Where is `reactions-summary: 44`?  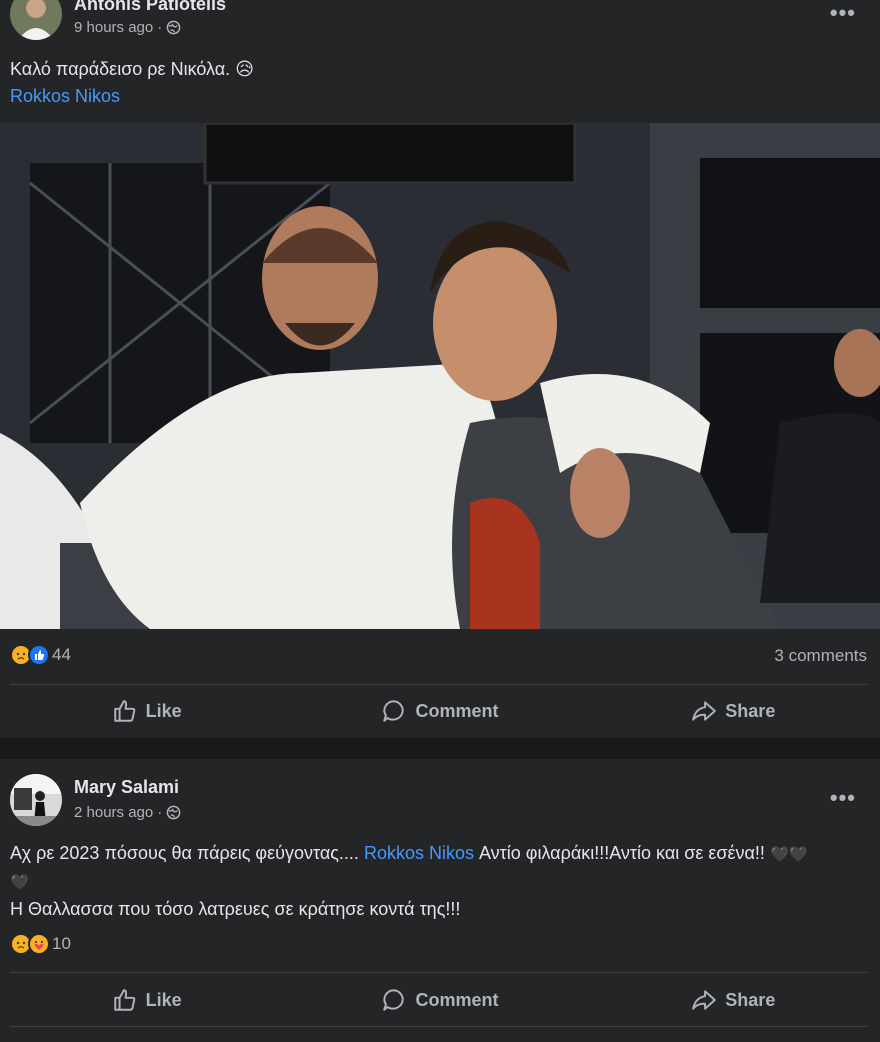 reactions-summary: 44 is located at coordinates (40, 655).